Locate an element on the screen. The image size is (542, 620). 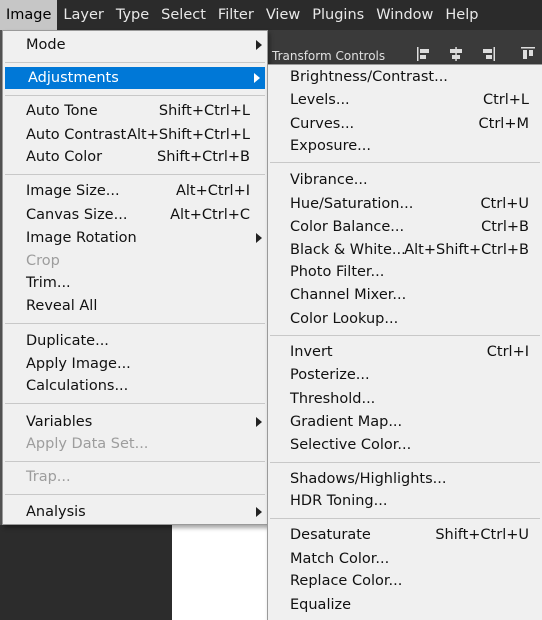
menu-item-color-balance: Color Balance... Ctrl+B is located at coordinates (405, 227).